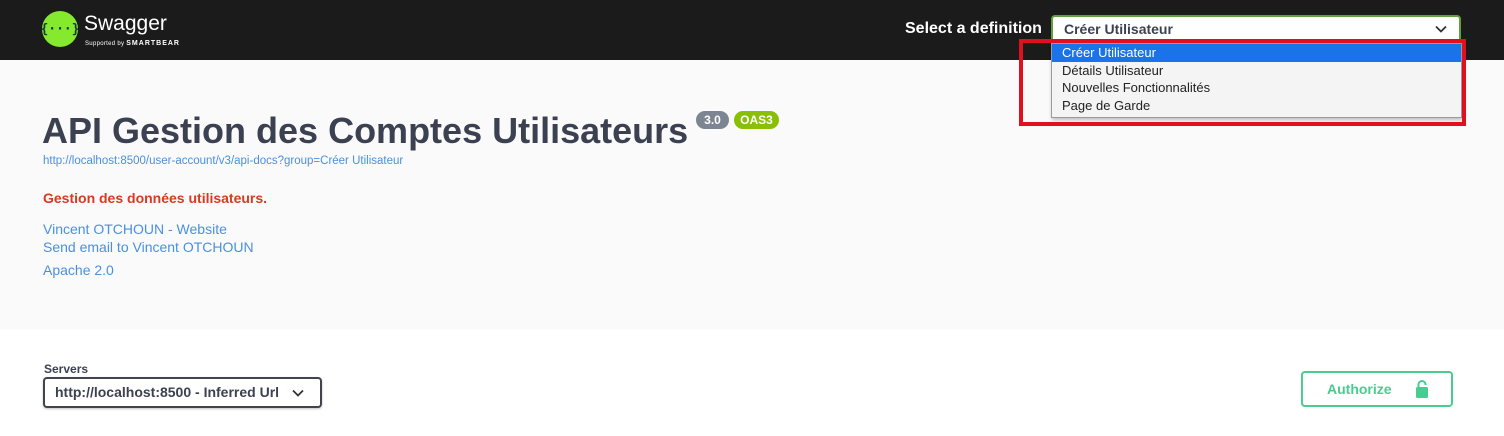  I want to click on definition-option: Détails Utilisateur, so click(1256, 71).